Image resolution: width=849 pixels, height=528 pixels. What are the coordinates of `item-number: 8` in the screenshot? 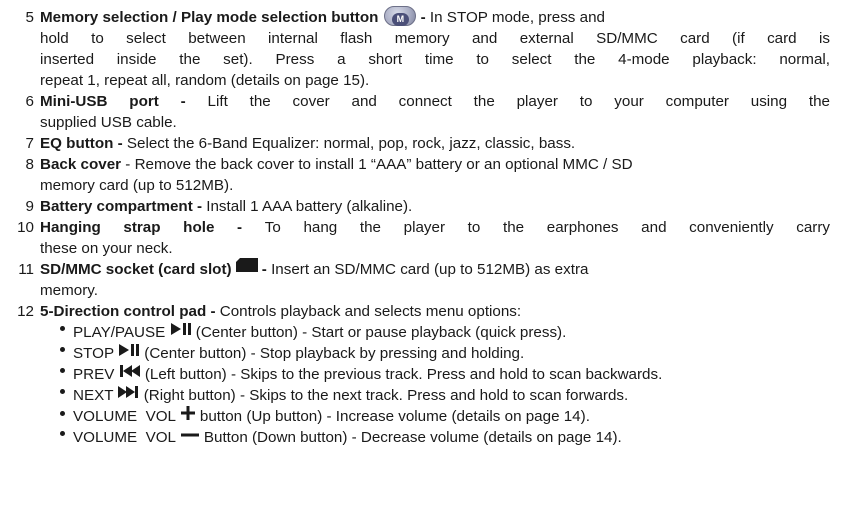 It's located at (29, 164).